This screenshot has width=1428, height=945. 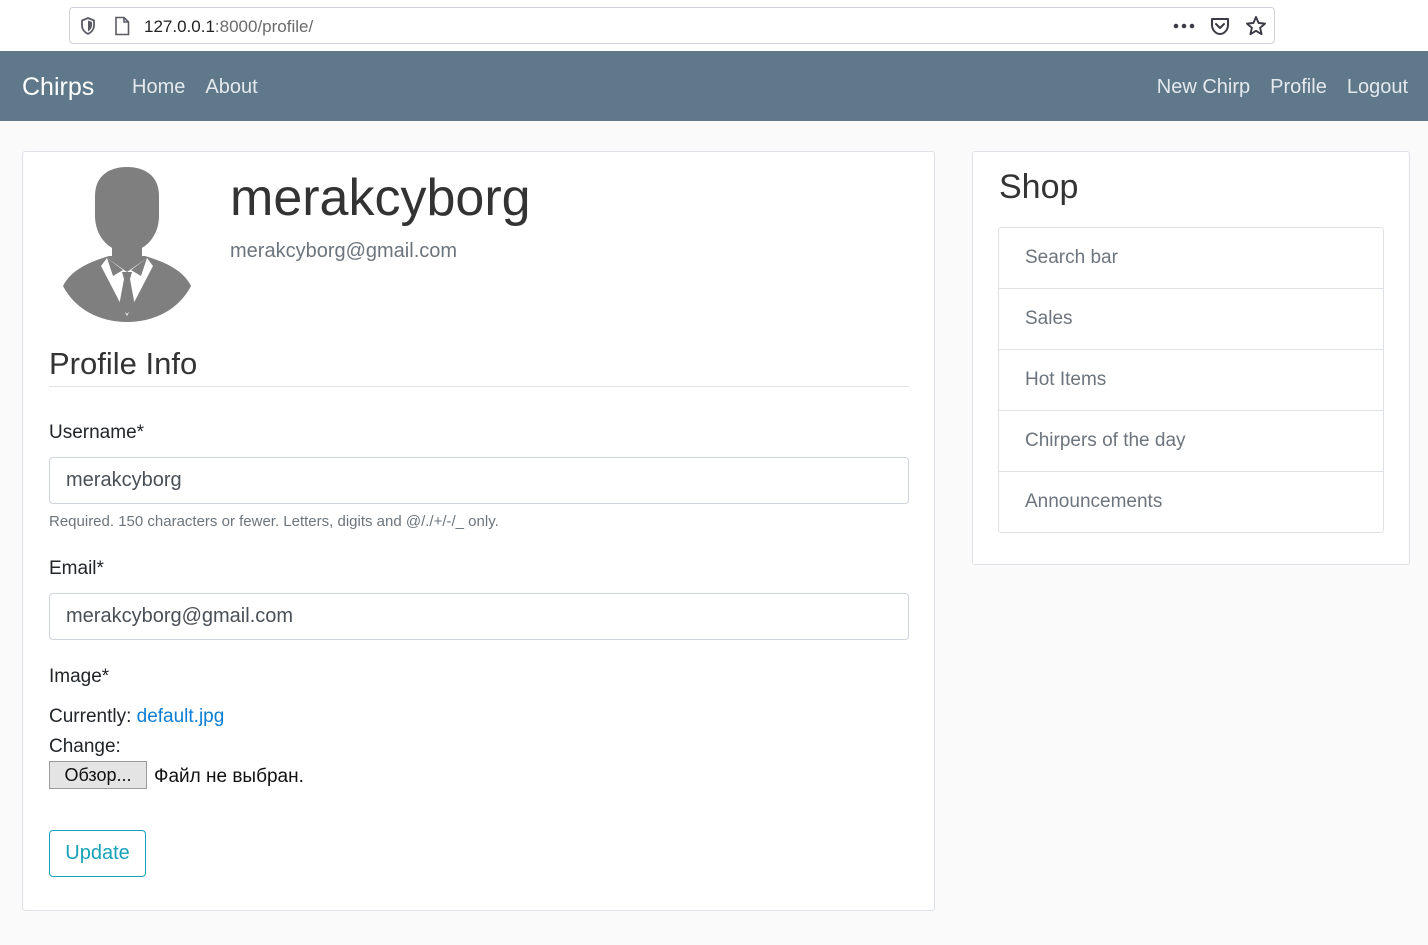 I want to click on nav-profile: Profile, so click(x=1298, y=87).